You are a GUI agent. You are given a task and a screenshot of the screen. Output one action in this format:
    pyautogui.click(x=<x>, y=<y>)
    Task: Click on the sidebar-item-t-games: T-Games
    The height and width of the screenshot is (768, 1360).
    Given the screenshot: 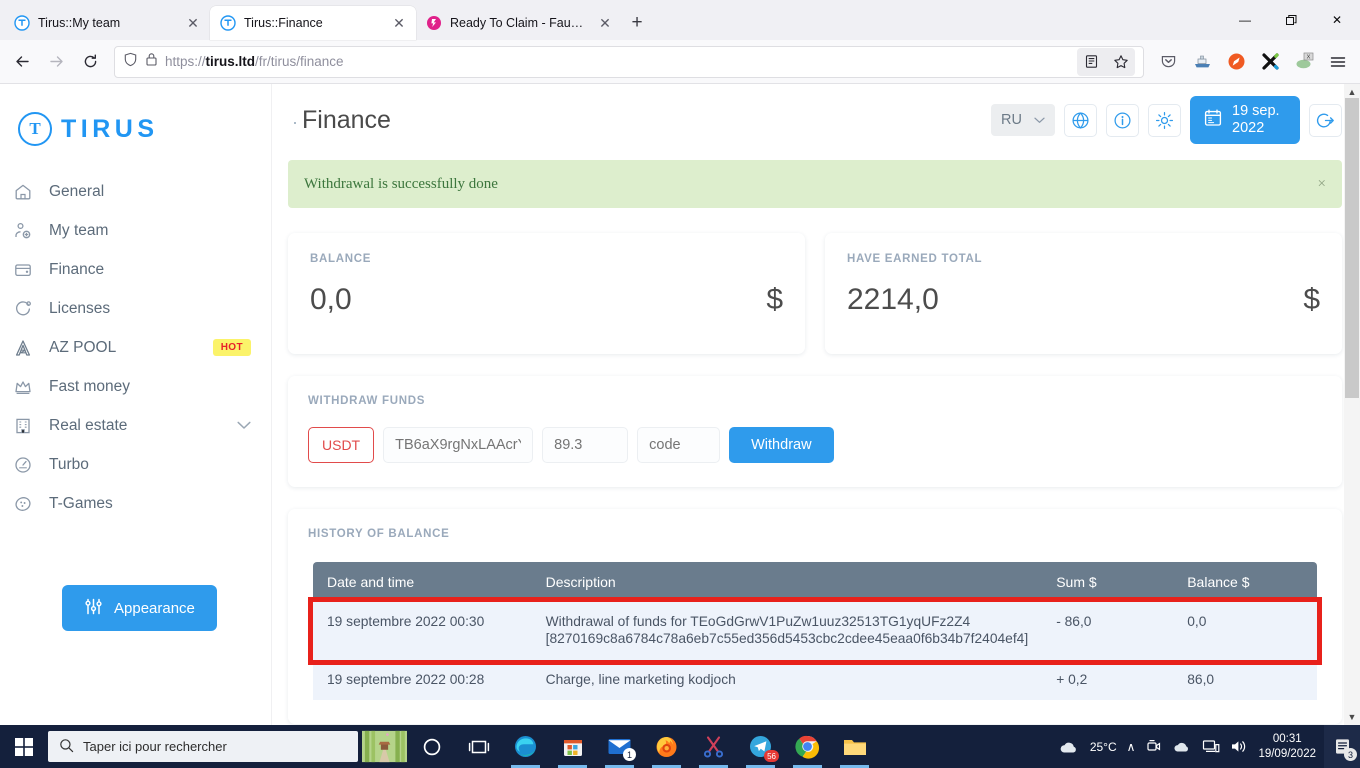 What is the action you would take?
    pyautogui.click(x=135, y=503)
    